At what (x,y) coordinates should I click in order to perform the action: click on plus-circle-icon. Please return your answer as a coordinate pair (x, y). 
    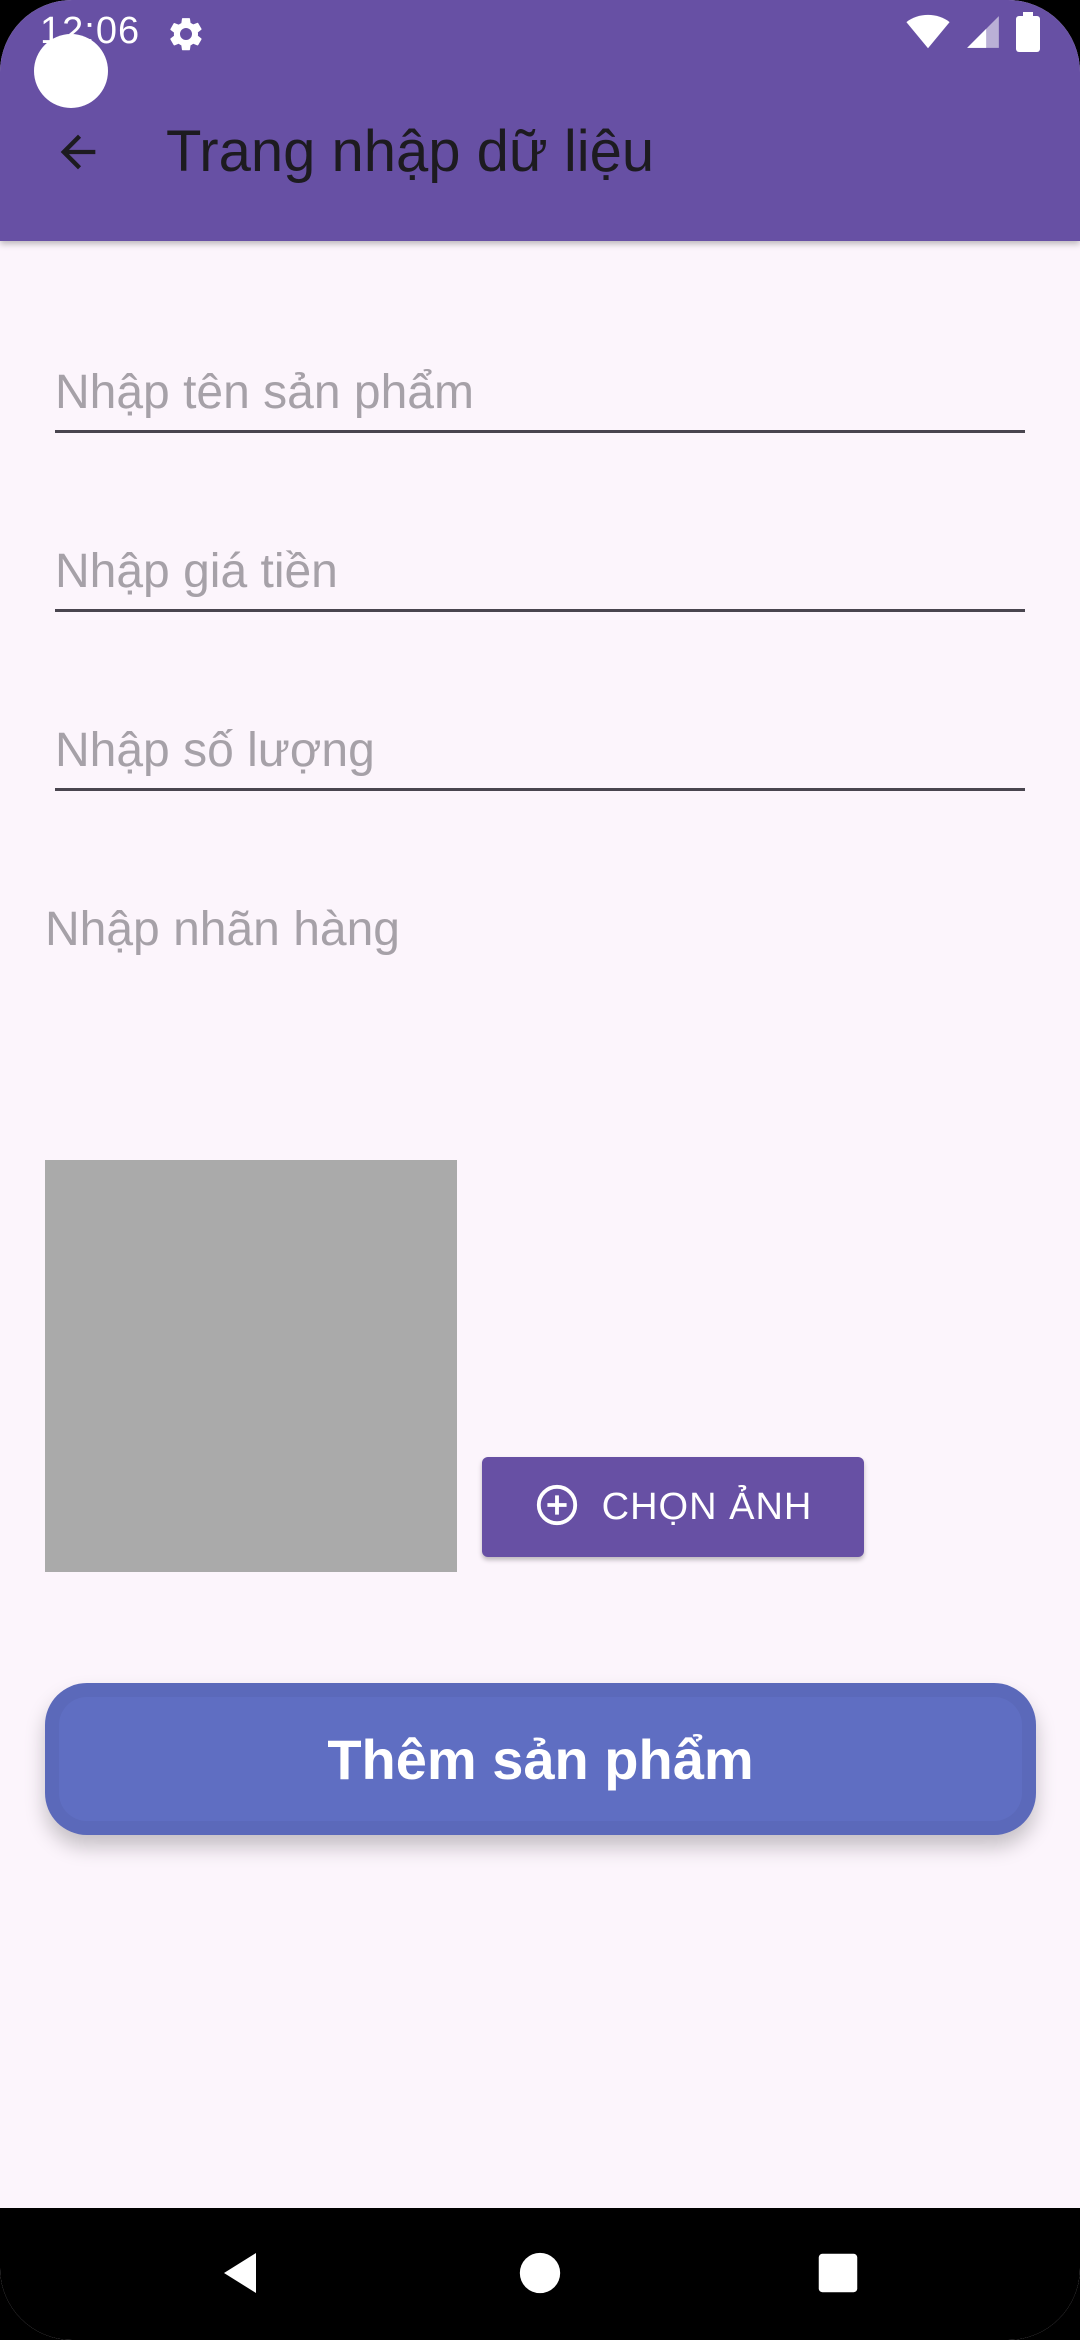
    Looking at the image, I should click on (557, 1507).